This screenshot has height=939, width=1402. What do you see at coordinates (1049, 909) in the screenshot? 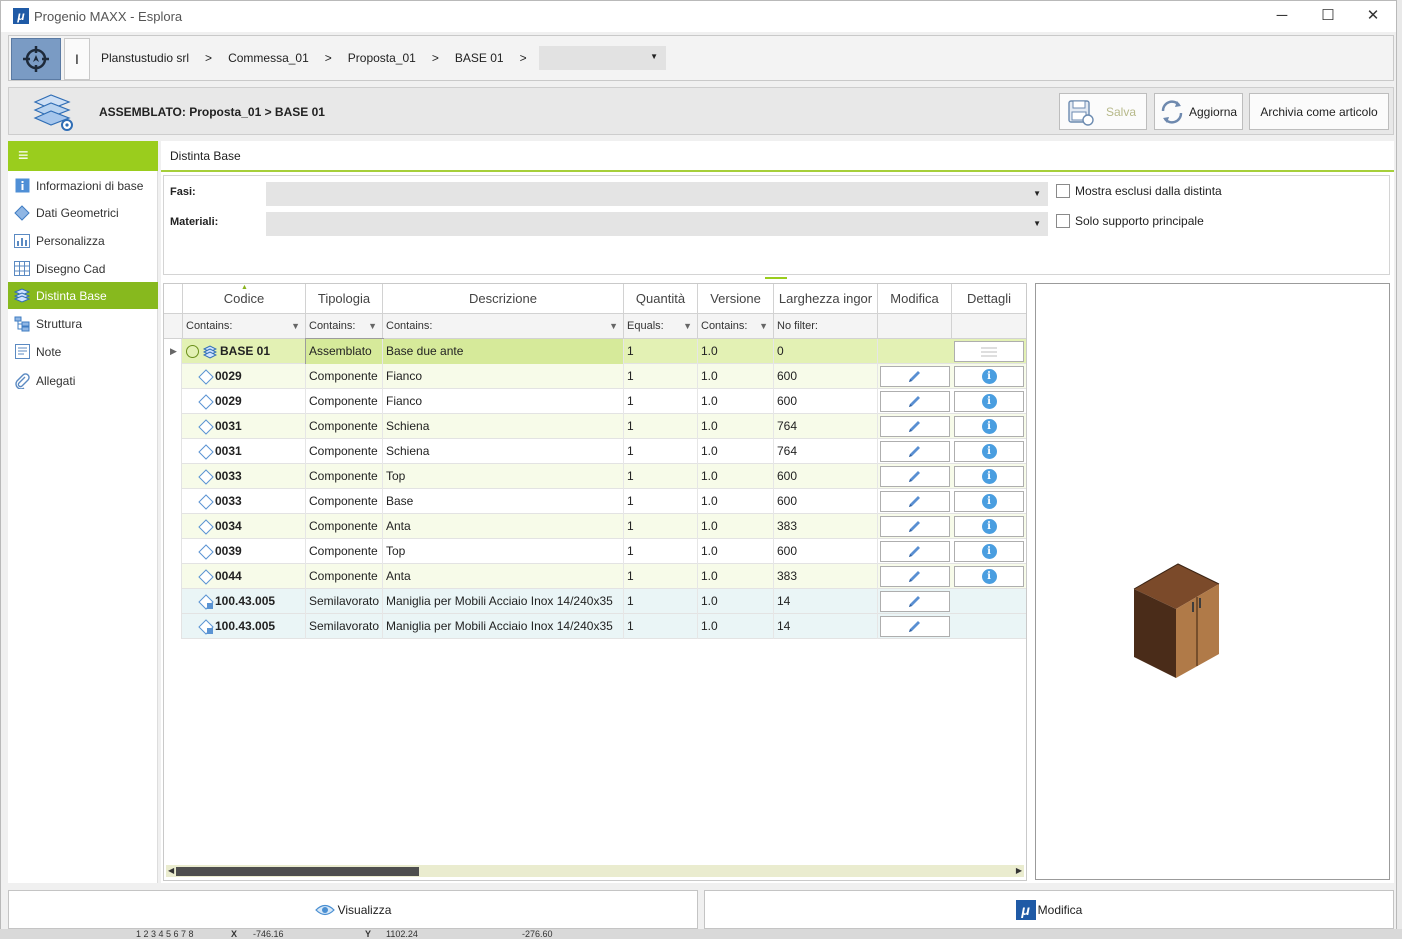
I see `edit-button: μ Modifica` at bounding box center [1049, 909].